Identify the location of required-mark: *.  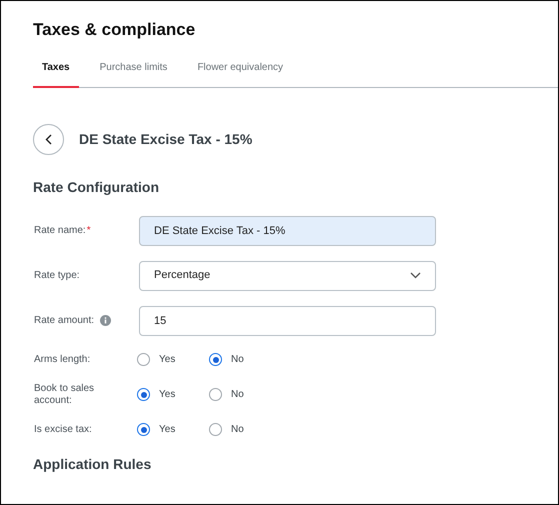
(88, 231).